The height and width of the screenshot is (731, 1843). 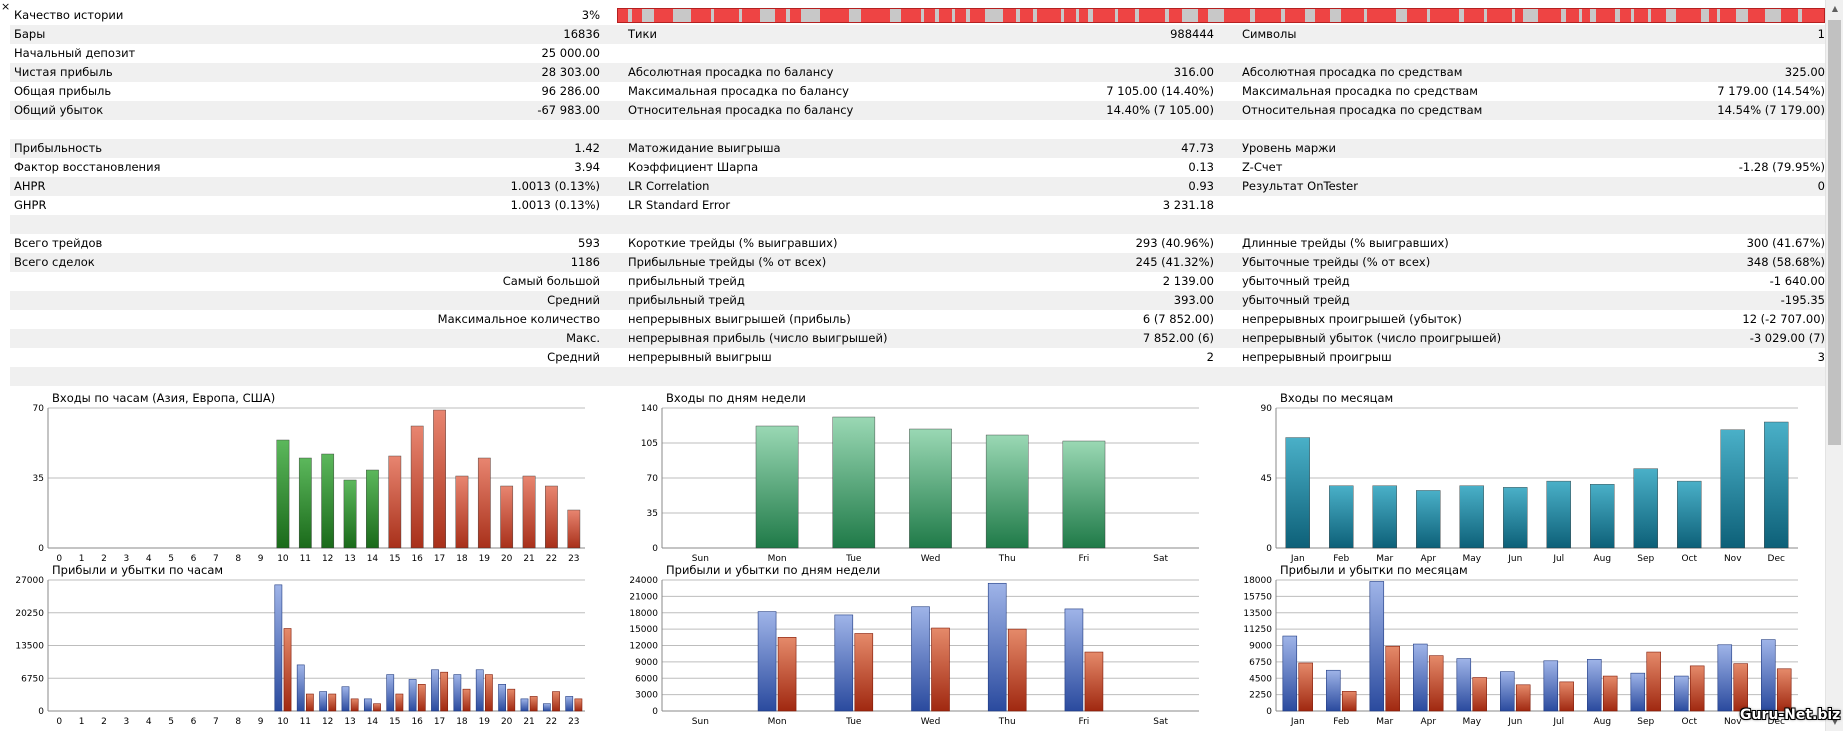 I want to click on stat-value: 2, so click(x=1210, y=357).